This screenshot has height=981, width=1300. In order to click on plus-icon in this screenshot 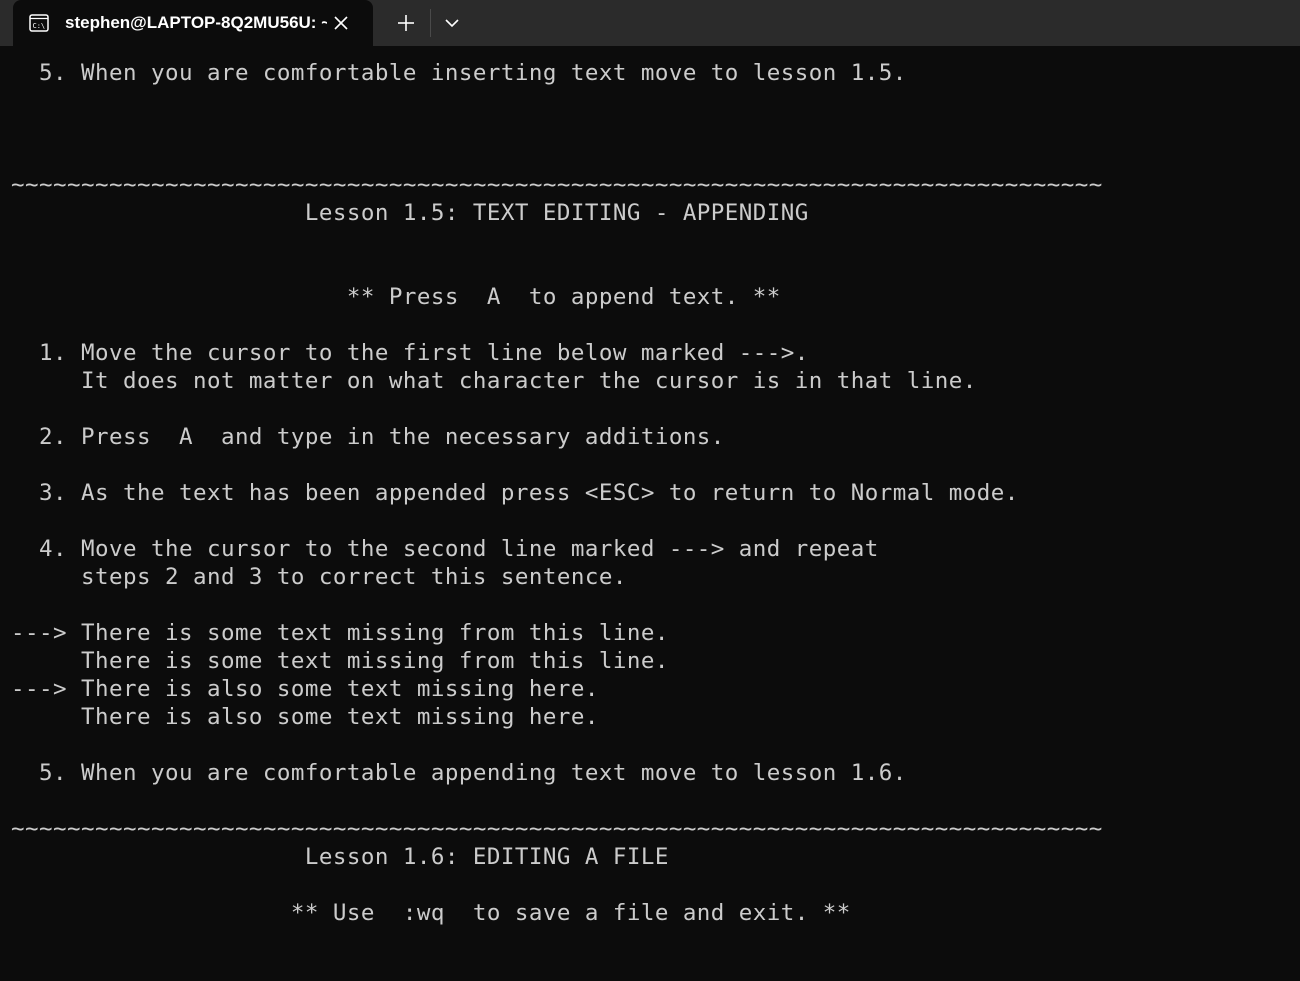, I will do `click(406, 23)`.